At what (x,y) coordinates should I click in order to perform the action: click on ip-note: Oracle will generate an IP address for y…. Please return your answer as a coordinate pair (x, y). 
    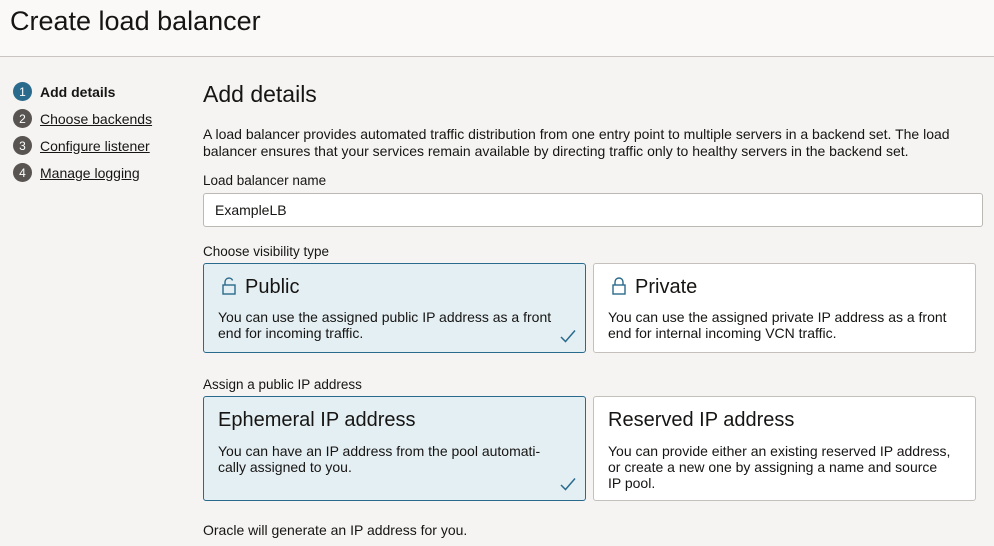
    Looking at the image, I should click on (335, 530).